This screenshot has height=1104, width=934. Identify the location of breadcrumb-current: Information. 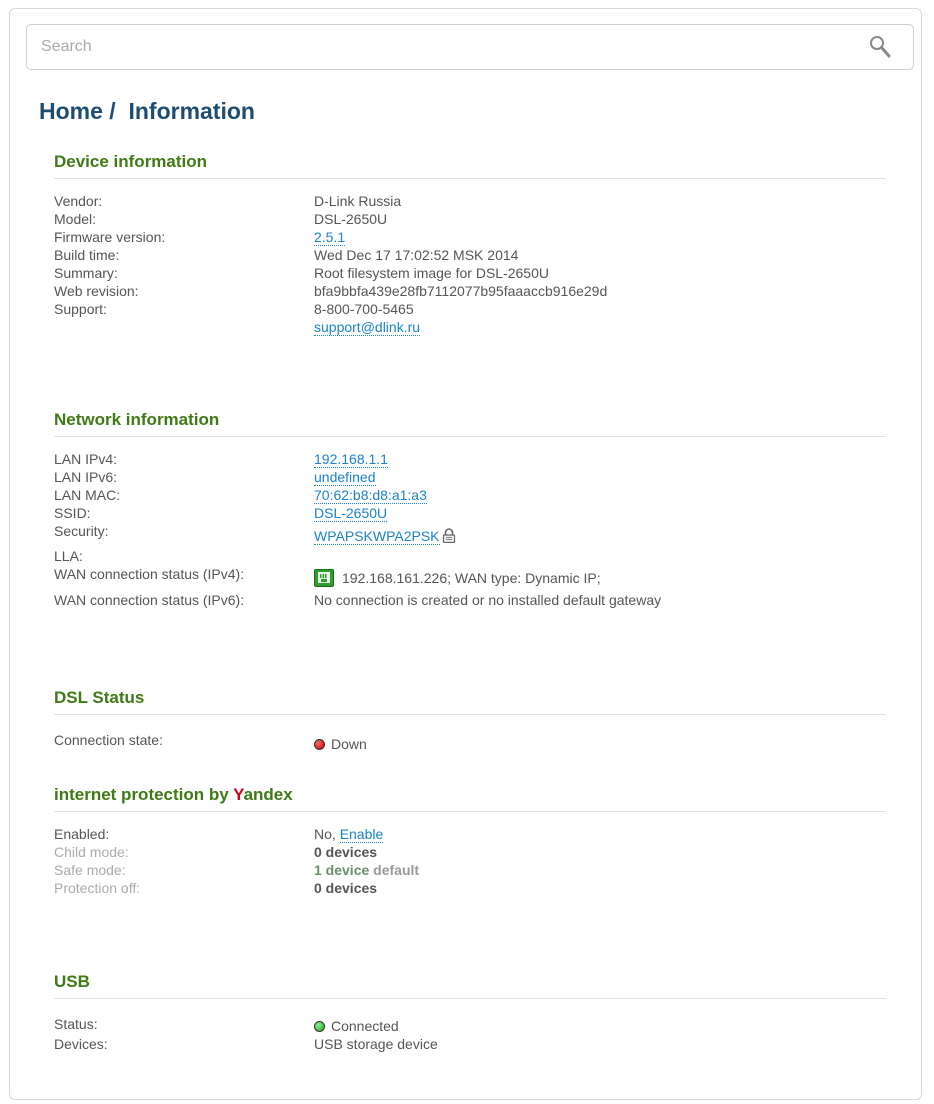
(191, 111).